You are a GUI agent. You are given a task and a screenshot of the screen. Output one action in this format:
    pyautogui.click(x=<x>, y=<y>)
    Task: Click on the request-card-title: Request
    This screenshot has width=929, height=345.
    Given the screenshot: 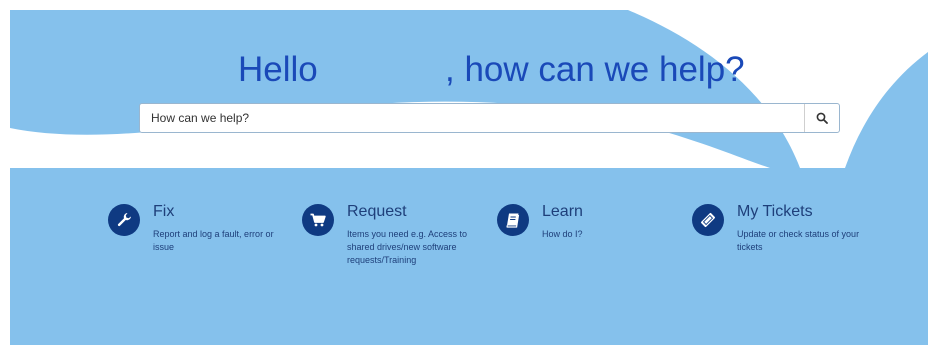 What is the action you would take?
    pyautogui.click(x=377, y=211)
    